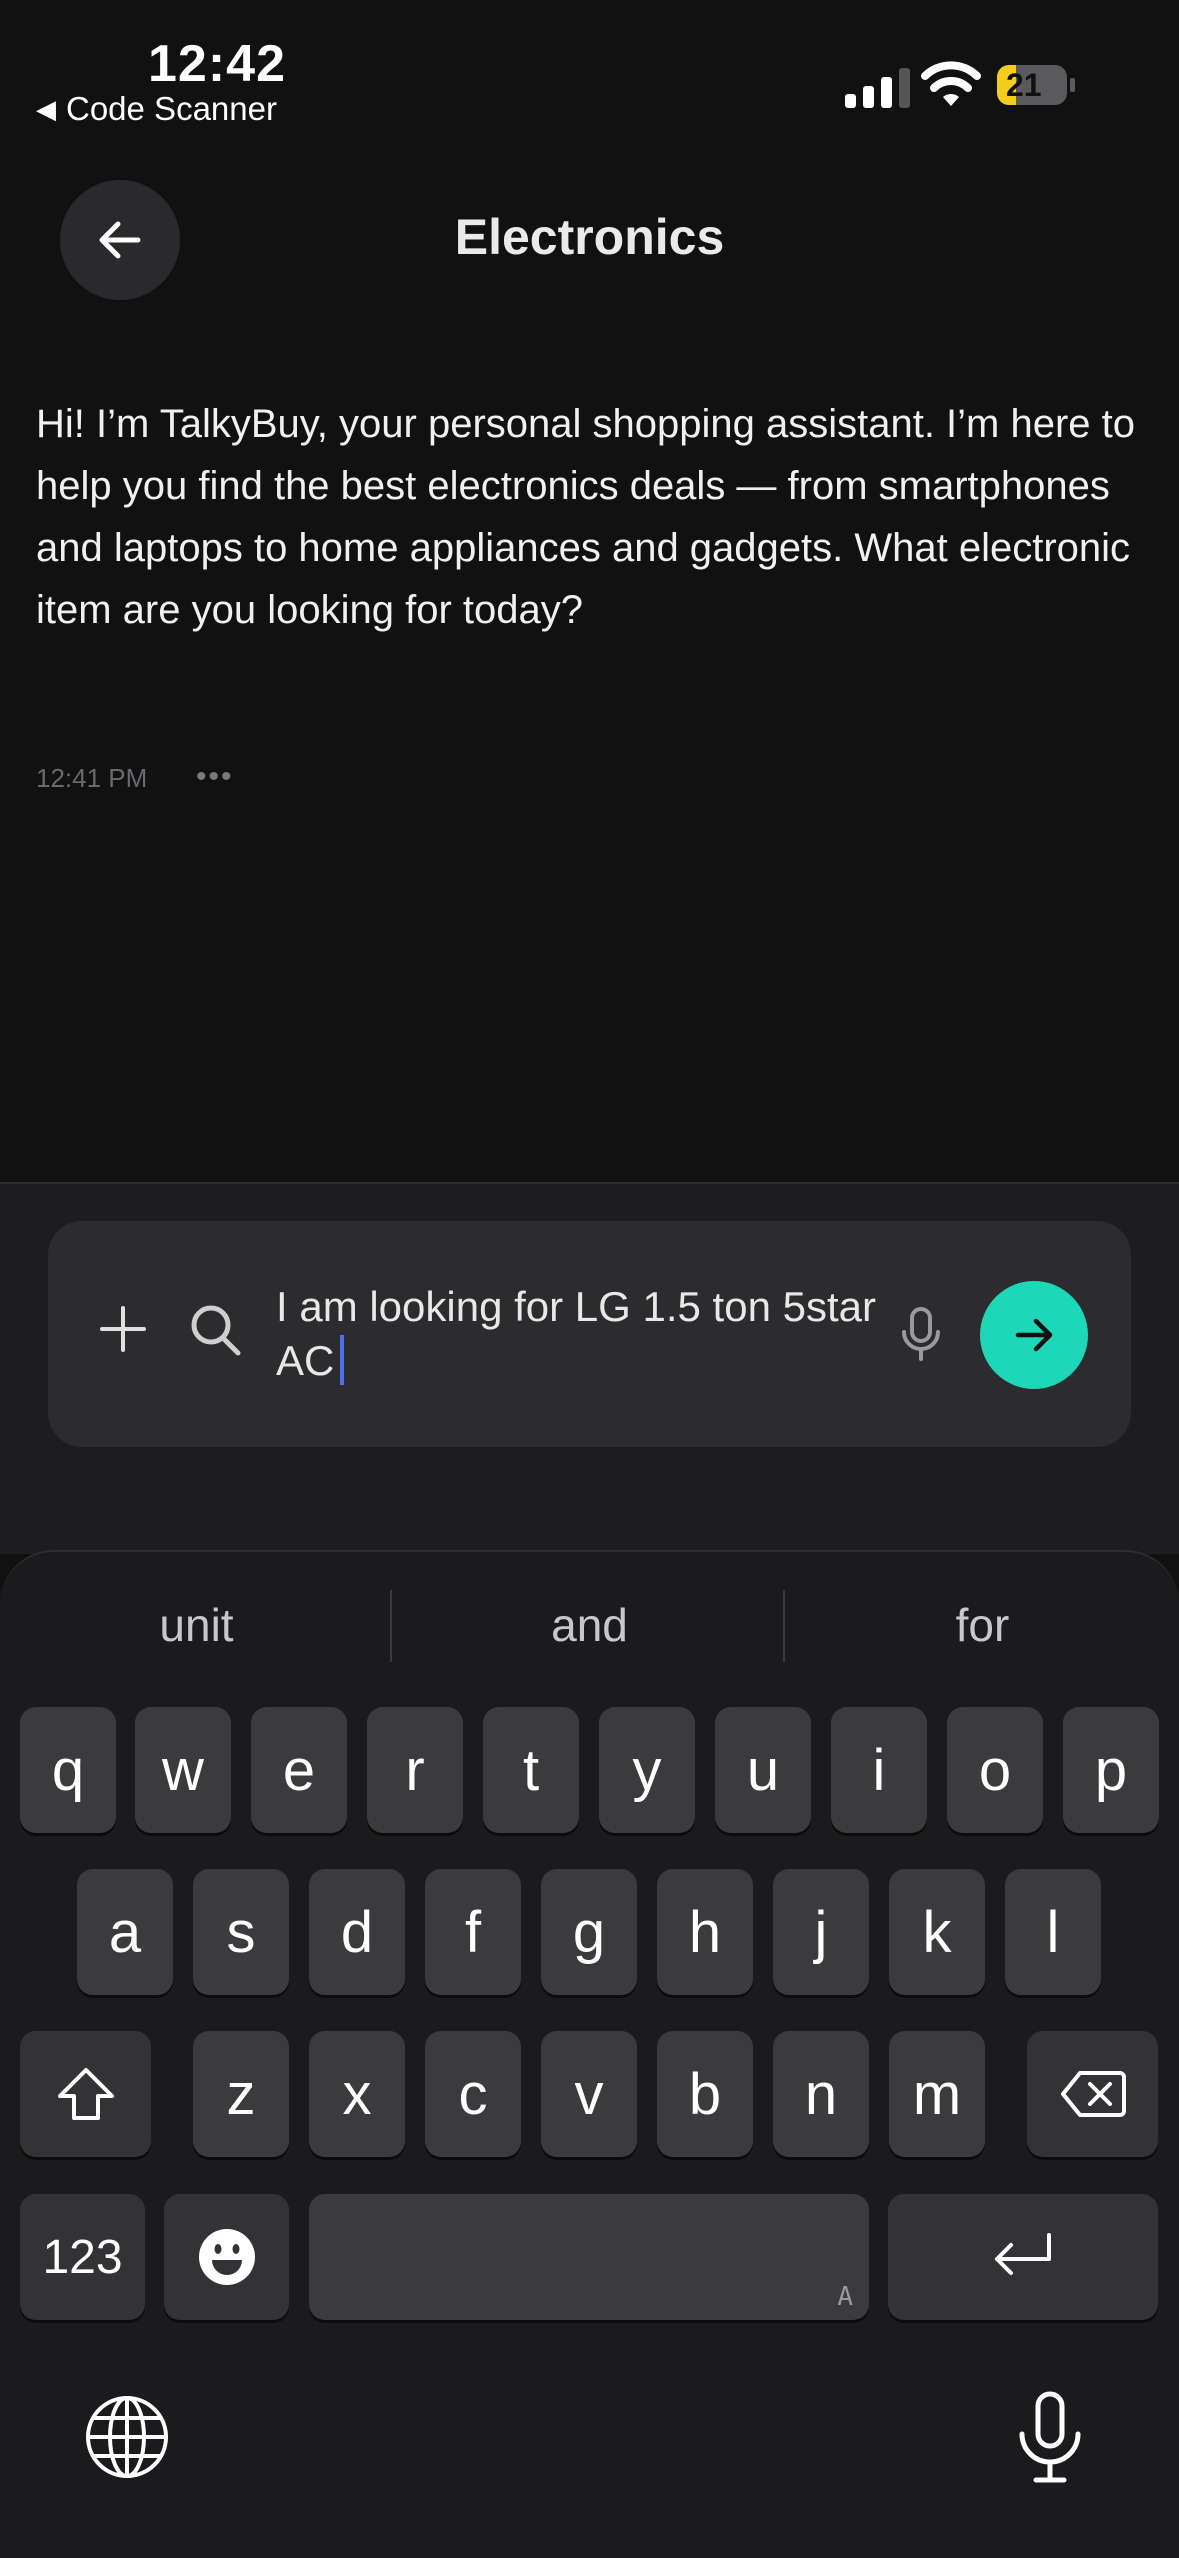 The image size is (1179, 2558). Describe the element at coordinates (589, 2094) in the screenshot. I see `key-v: v` at that location.